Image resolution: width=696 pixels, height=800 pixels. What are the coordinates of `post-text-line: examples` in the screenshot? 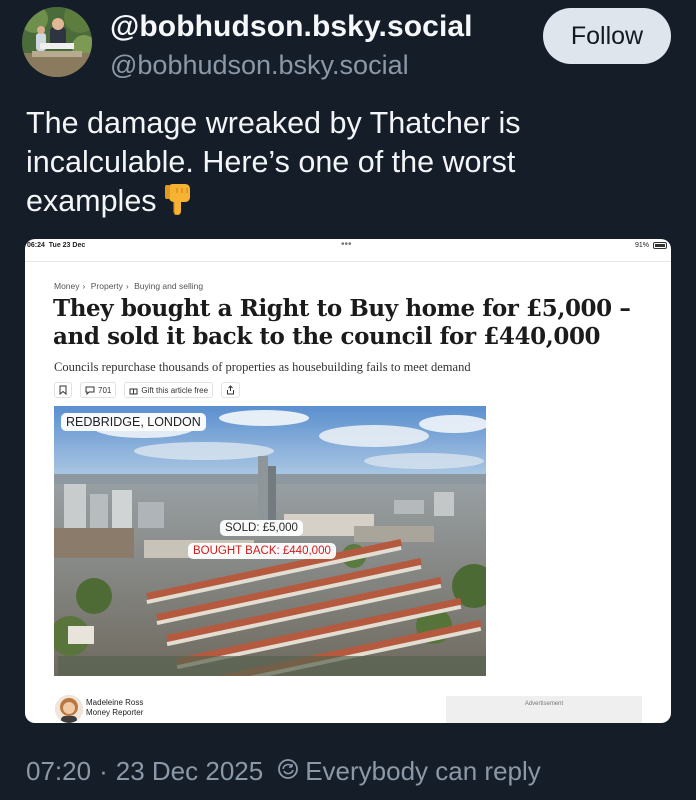 It's located at (346, 203).